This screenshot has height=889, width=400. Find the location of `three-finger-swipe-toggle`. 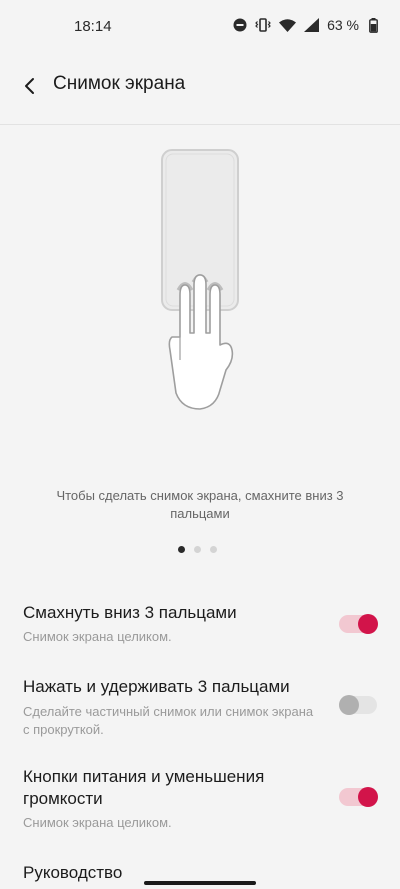

three-finger-swipe-toggle is located at coordinates (358, 624).